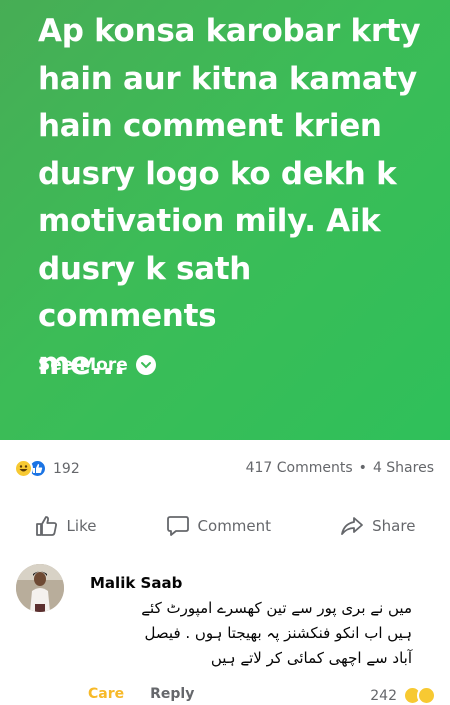  Describe the element at coordinates (299, 468) in the screenshot. I see `comments-count: 417 Comments` at that location.